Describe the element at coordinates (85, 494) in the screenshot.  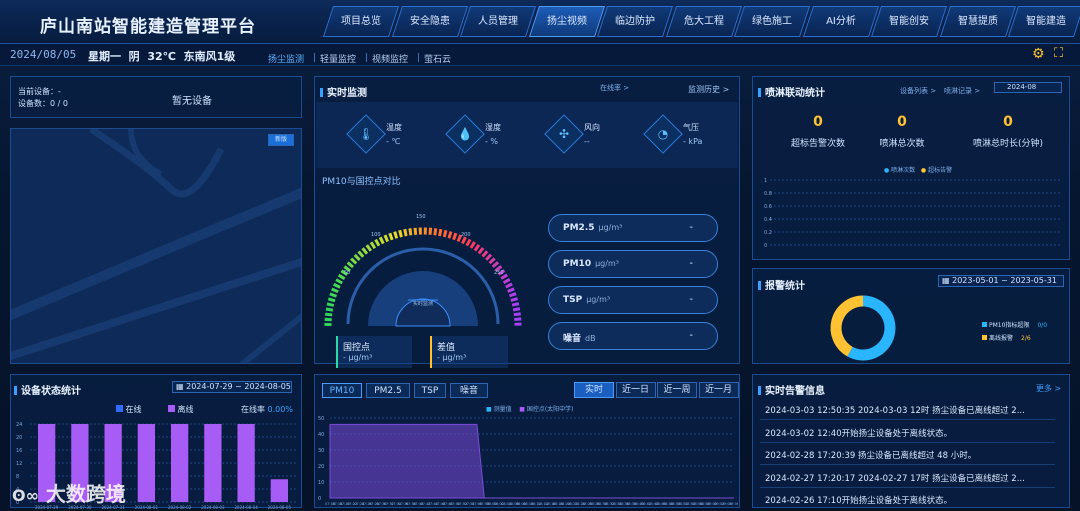
I see `watermark-text: 大数跨境` at that location.